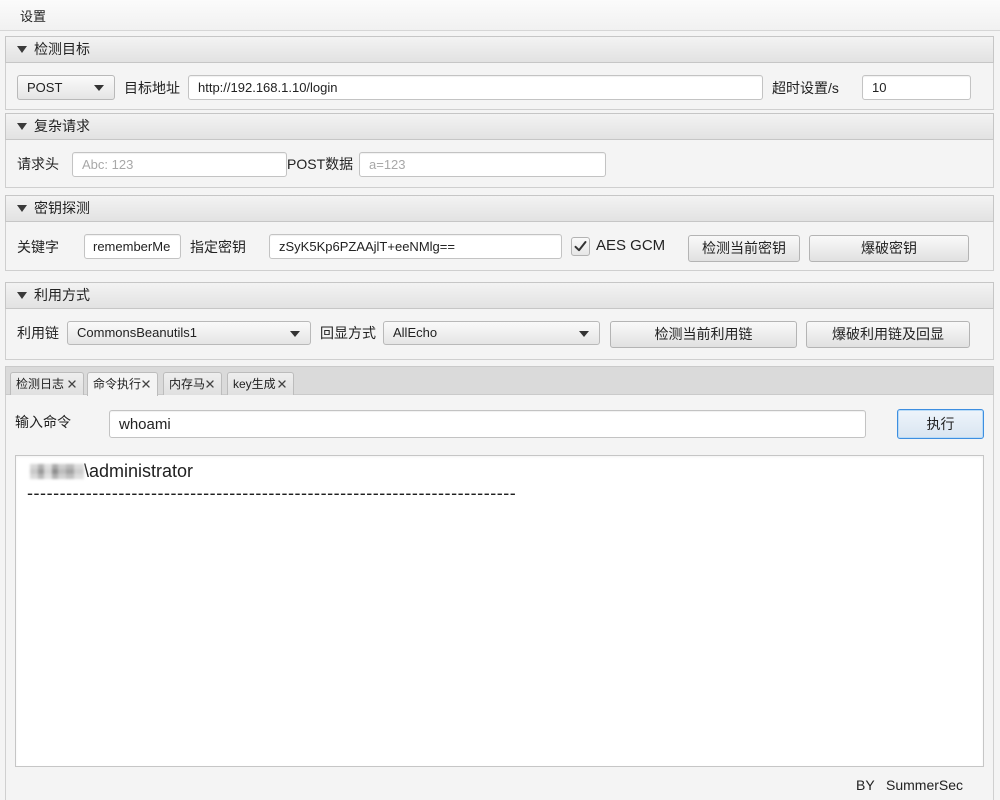 This screenshot has width=1000, height=800. Describe the element at coordinates (348, 333) in the screenshot. I see `echo-label: 回显方式` at that location.